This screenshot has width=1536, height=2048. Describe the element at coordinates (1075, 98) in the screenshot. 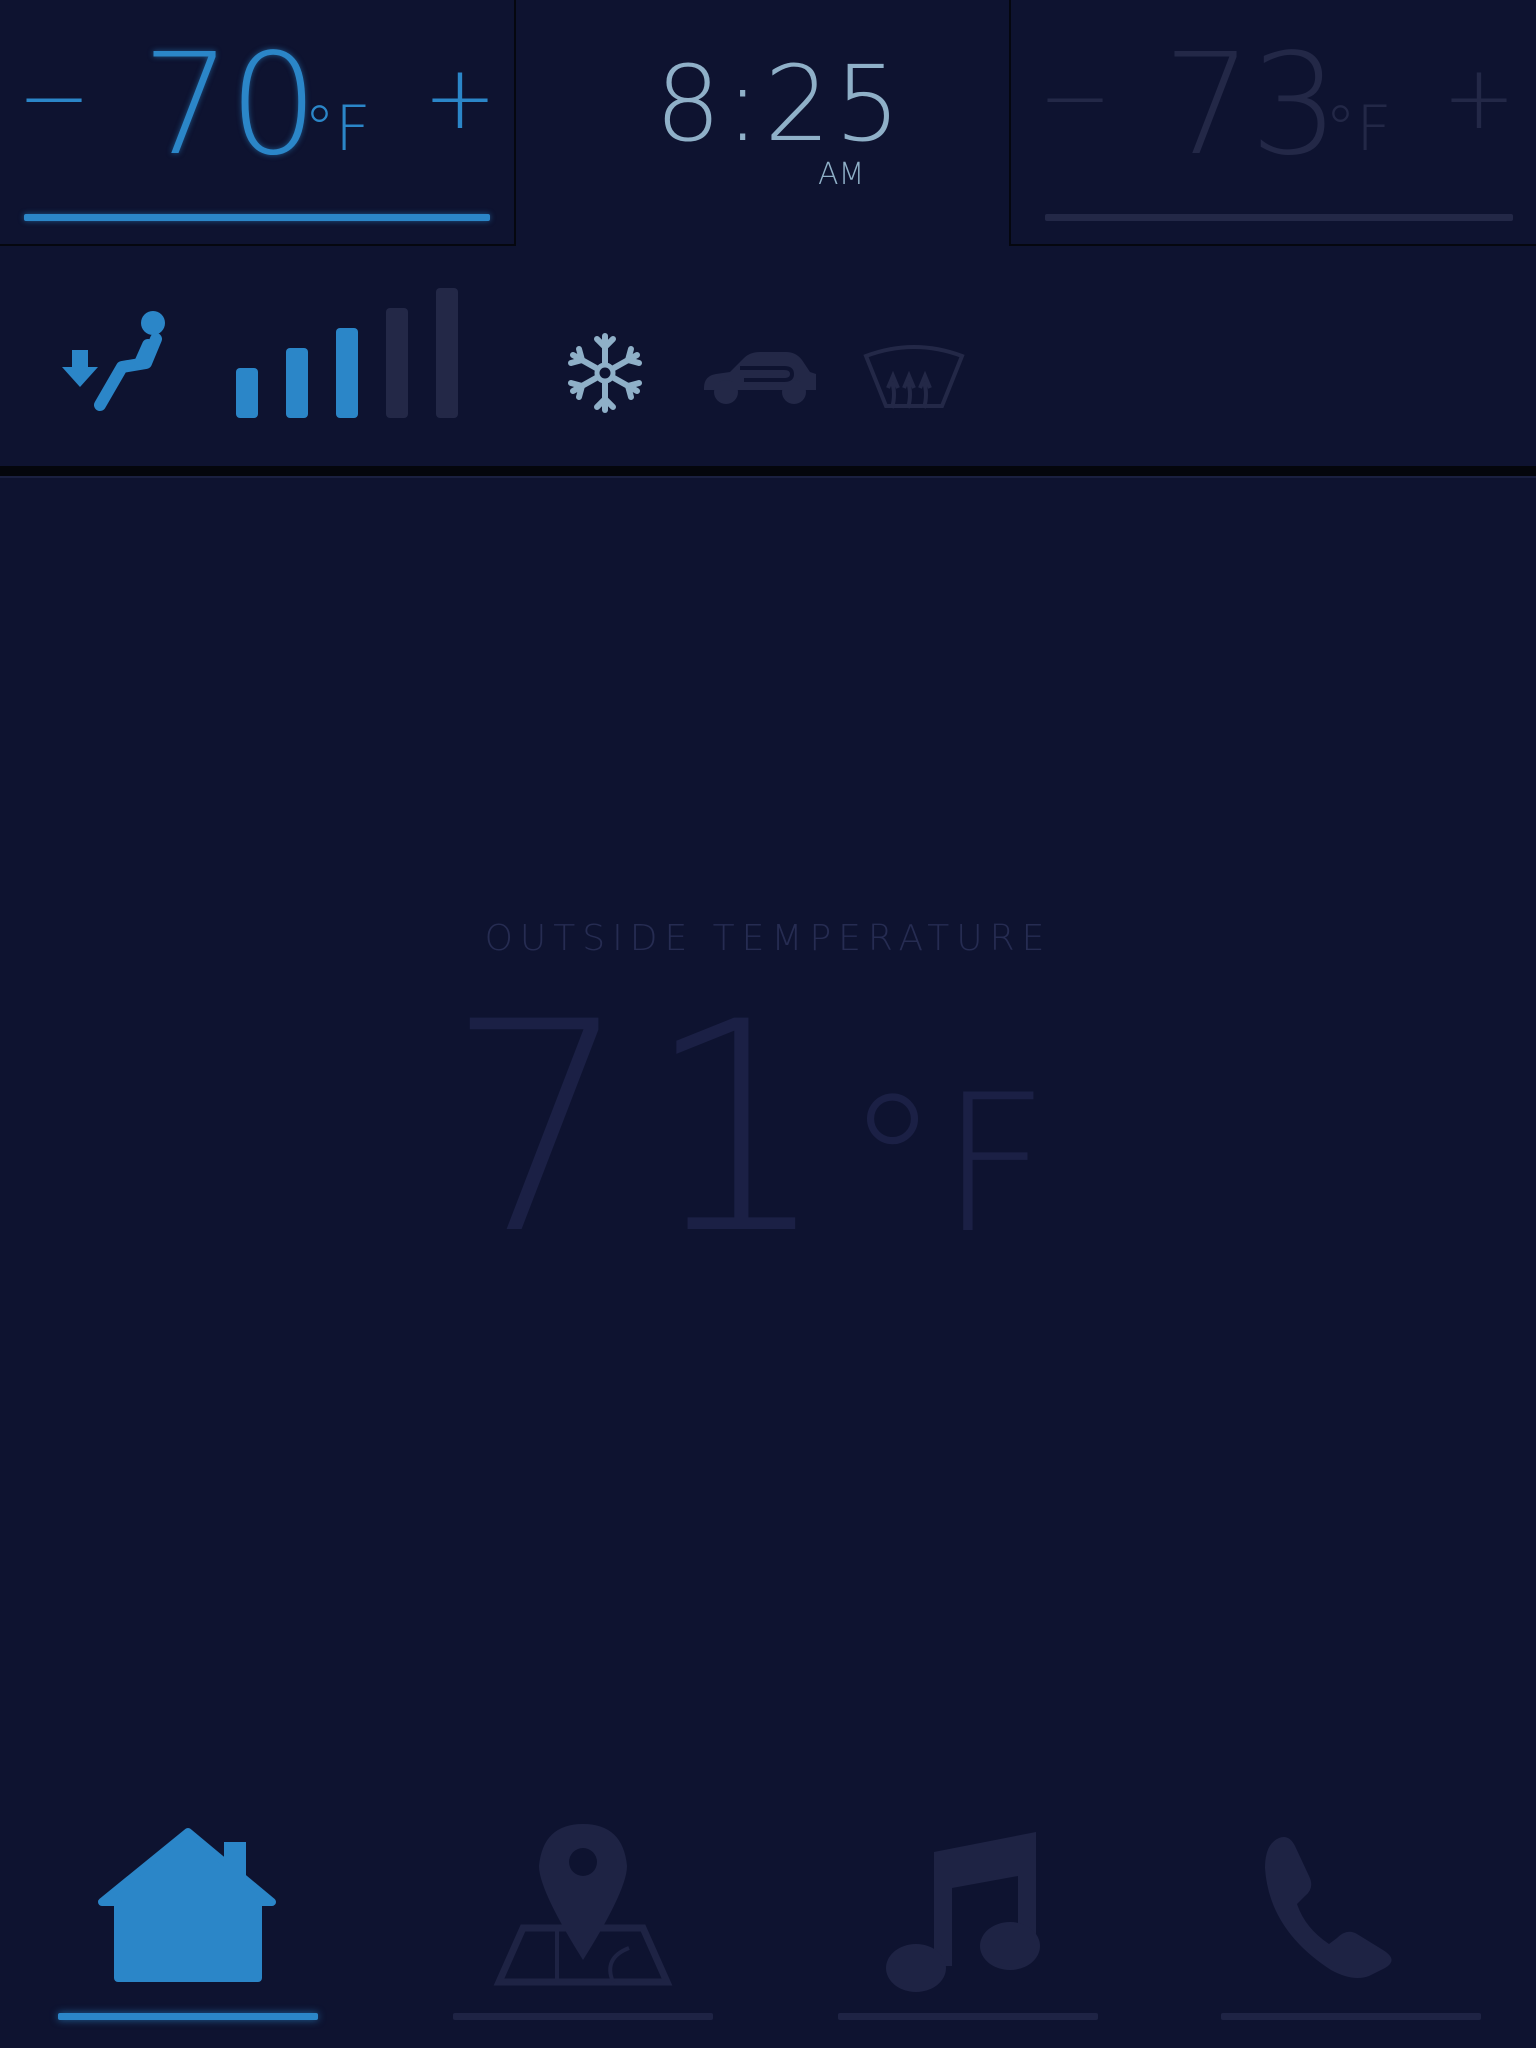

I see `passenger-temp-decrease-button: −` at that location.